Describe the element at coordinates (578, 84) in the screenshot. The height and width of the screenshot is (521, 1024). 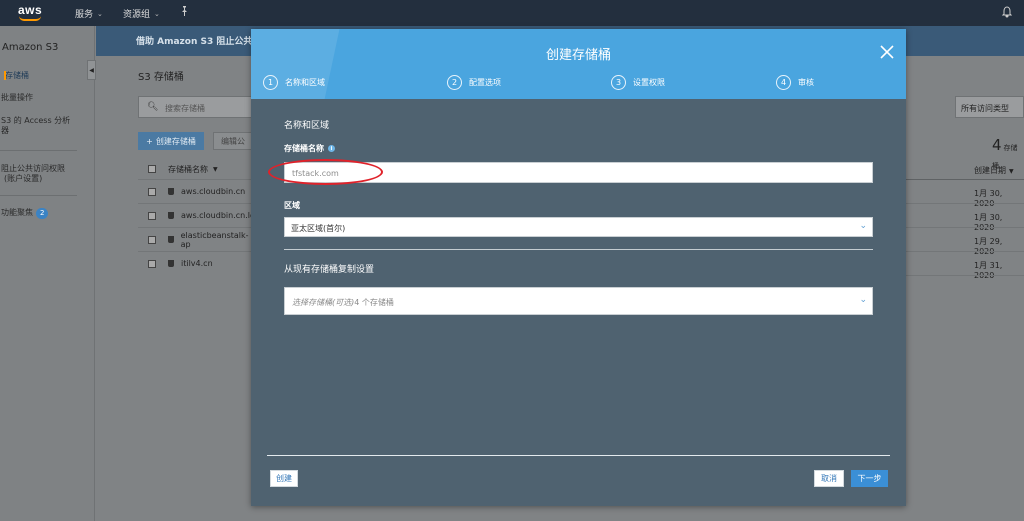
I see `wizard-steps: 1 名称和区域 2 配置选项 3 设置权限 4 审核` at that location.